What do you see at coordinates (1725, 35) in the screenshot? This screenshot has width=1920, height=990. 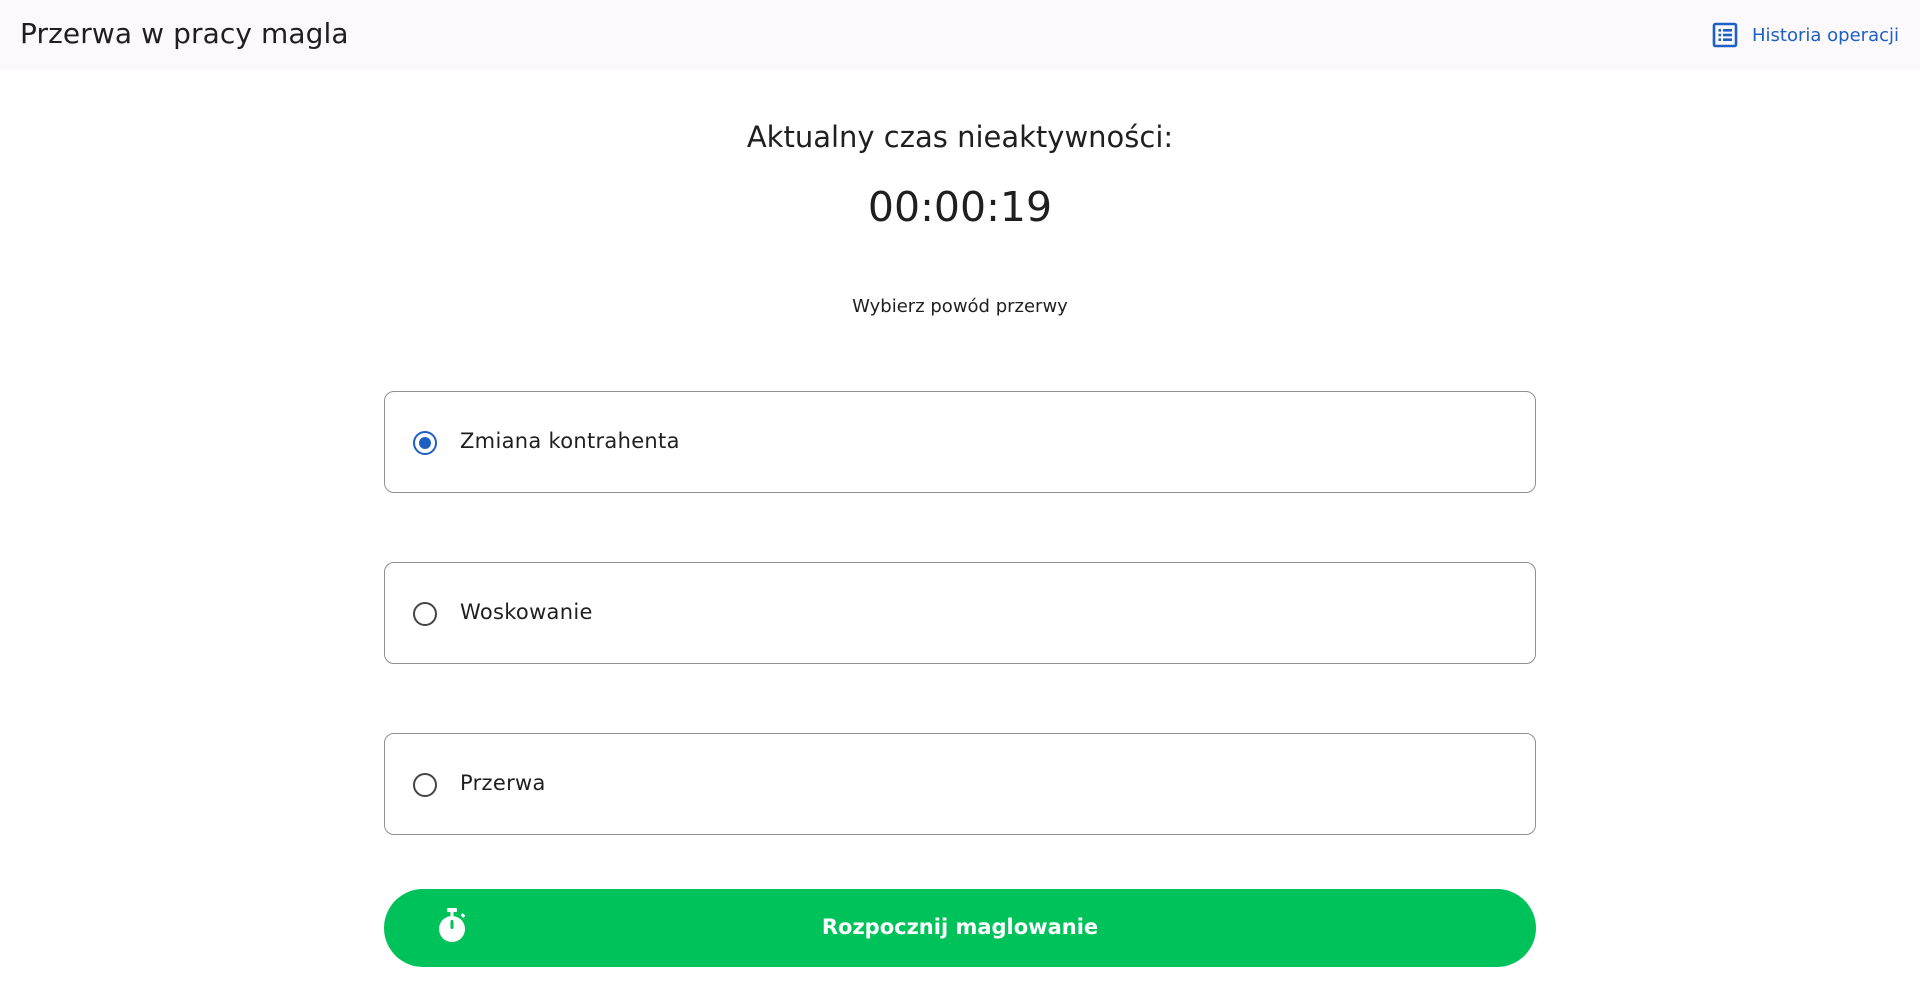 I see `list-icon` at bounding box center [1725, 35].